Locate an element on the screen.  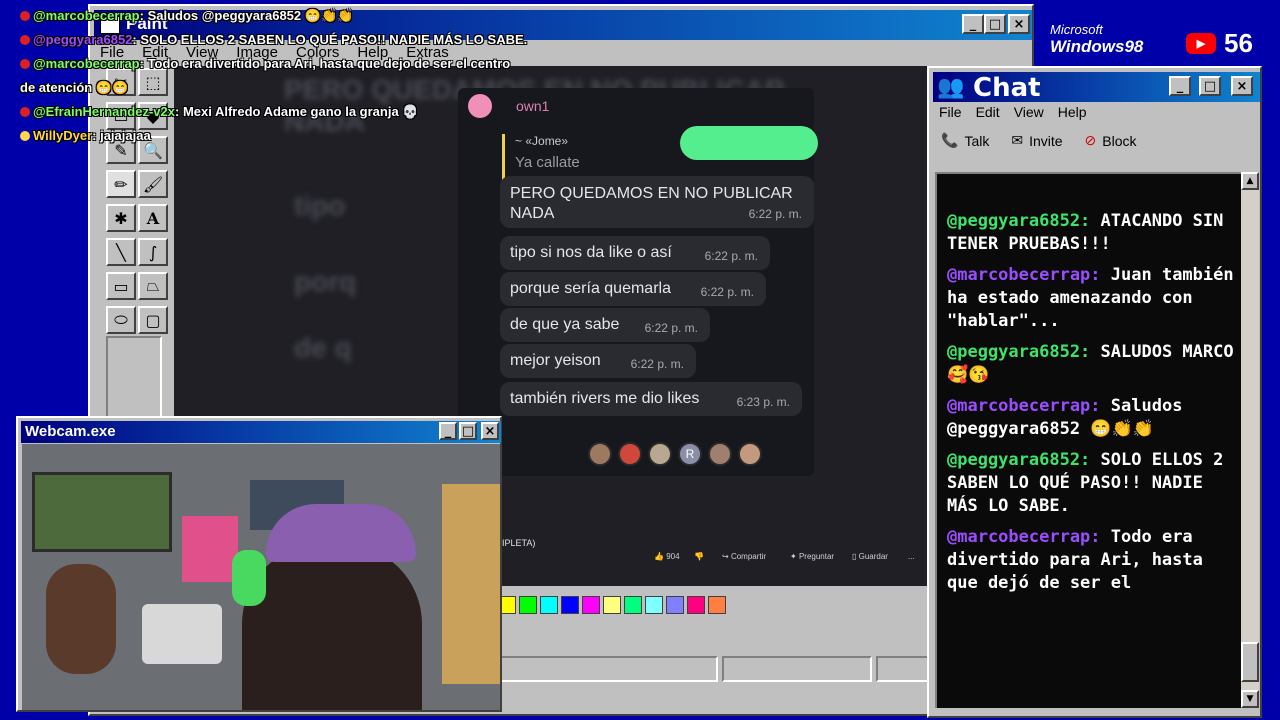
text-tool-icon: A is located at coordinates (153, 218).